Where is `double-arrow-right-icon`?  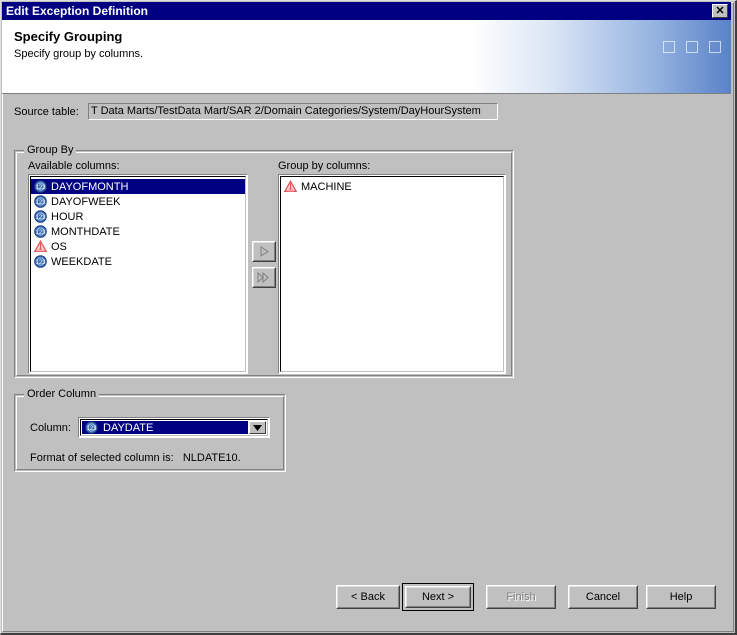 double-arrow-right-icon is located at coordinates (263, 277).